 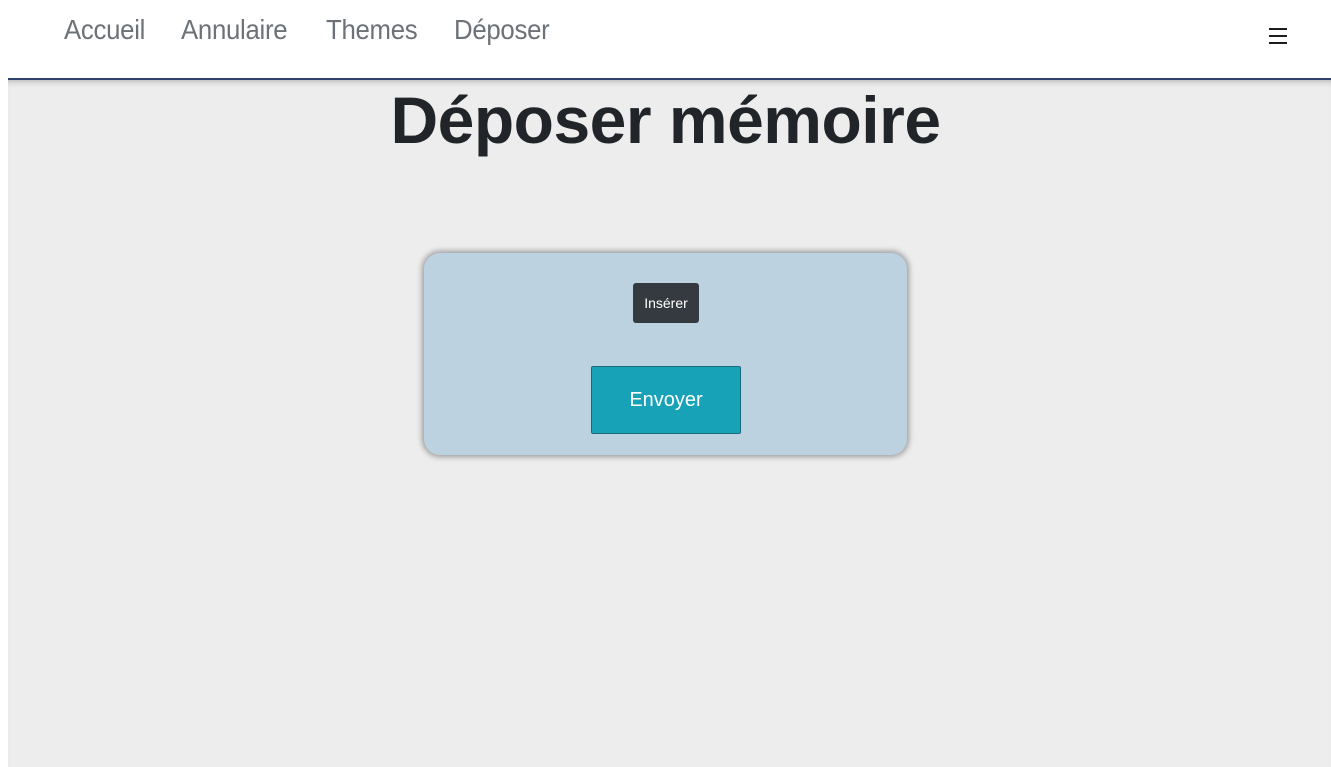 What do you see at coordinates (502, 30) in the screenshot?
I see `nav-link-deposer: Déposer` at bounding box center [502, 30].